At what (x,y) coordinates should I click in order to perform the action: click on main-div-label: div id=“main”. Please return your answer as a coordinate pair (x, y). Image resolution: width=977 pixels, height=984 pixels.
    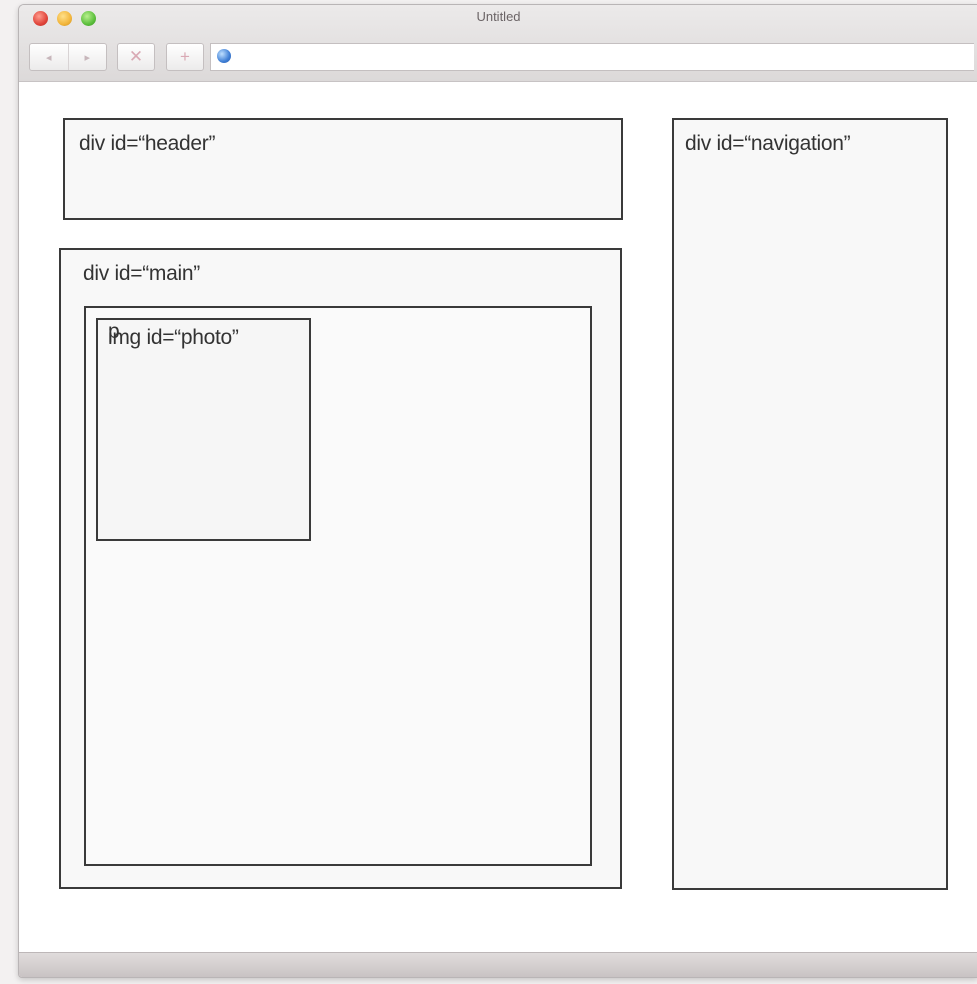
    Looking at the image, I should click on (141, 273).